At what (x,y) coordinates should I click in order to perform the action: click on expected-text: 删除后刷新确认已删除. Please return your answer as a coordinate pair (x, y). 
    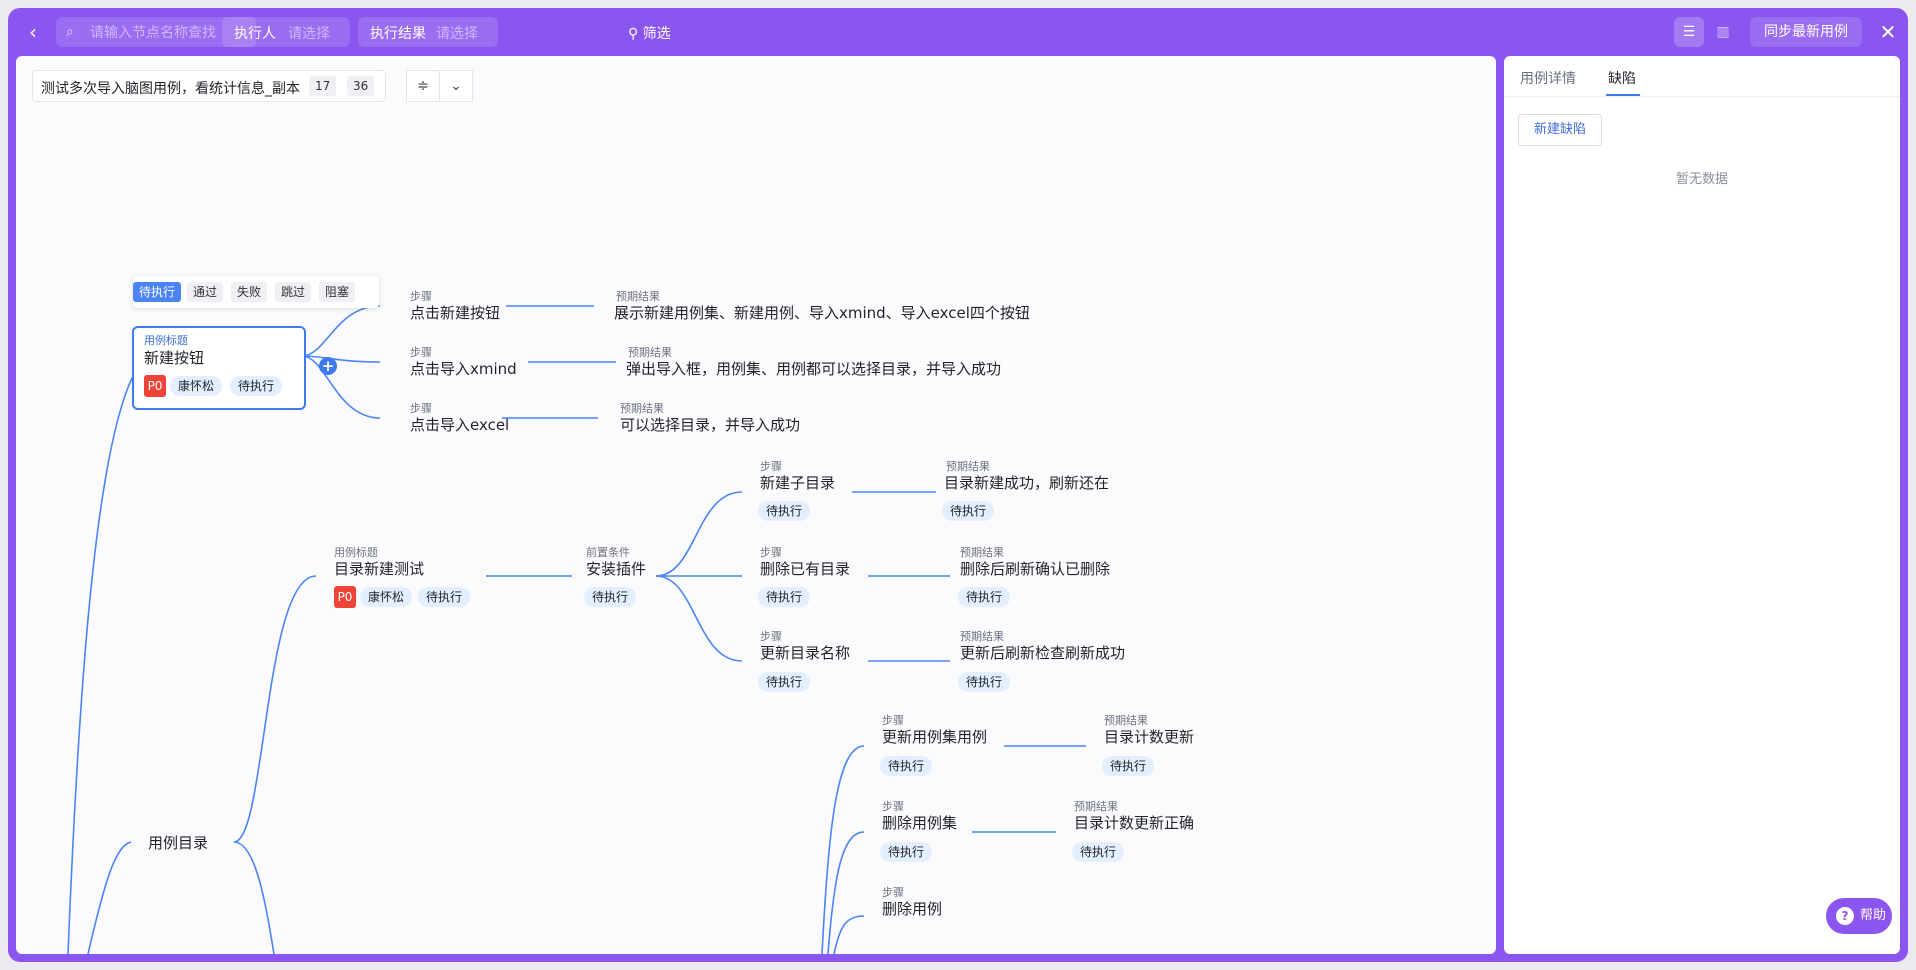
    Looking at the image, I should click on (1035, 568).